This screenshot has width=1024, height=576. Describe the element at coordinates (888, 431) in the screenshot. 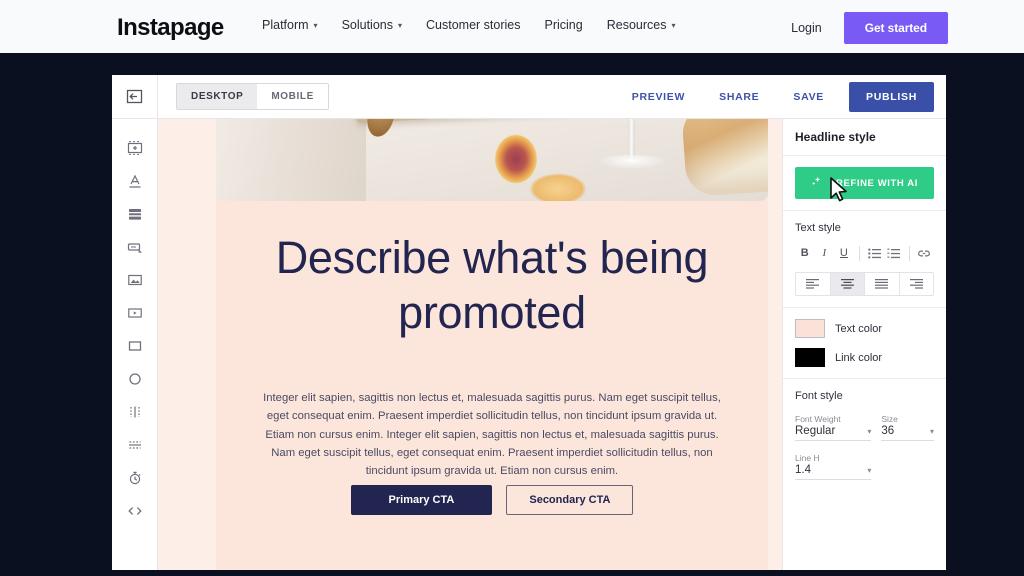

I see `font-size-value: 36` at that location.